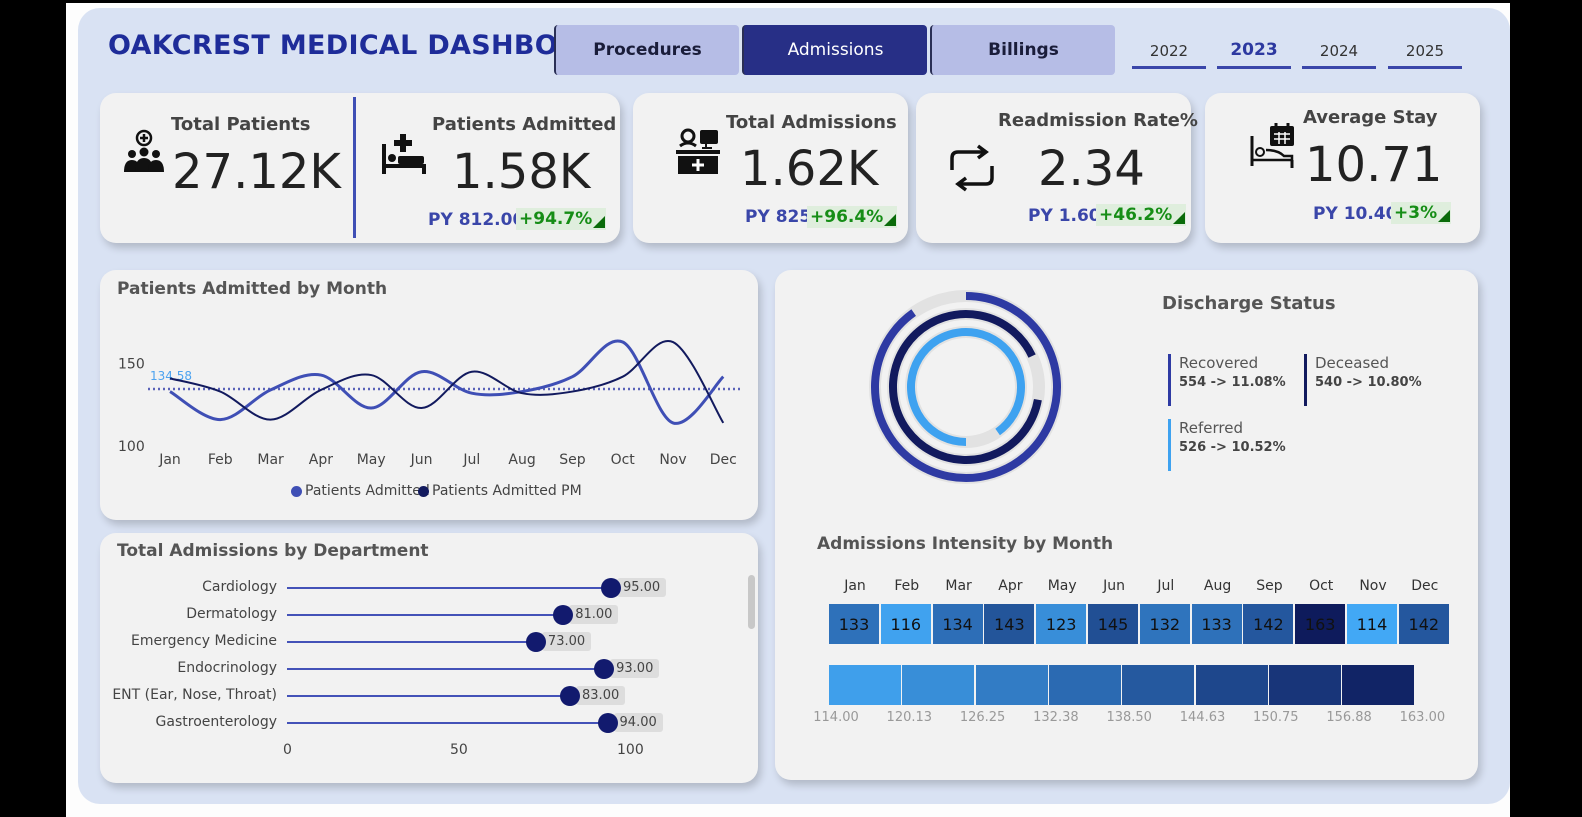 The height and width of the screenshot is (817, 1582). Describe the element at coordinates (1321, 586) in the screenshot. I see `heatmap-month-label: Oct` at that location.